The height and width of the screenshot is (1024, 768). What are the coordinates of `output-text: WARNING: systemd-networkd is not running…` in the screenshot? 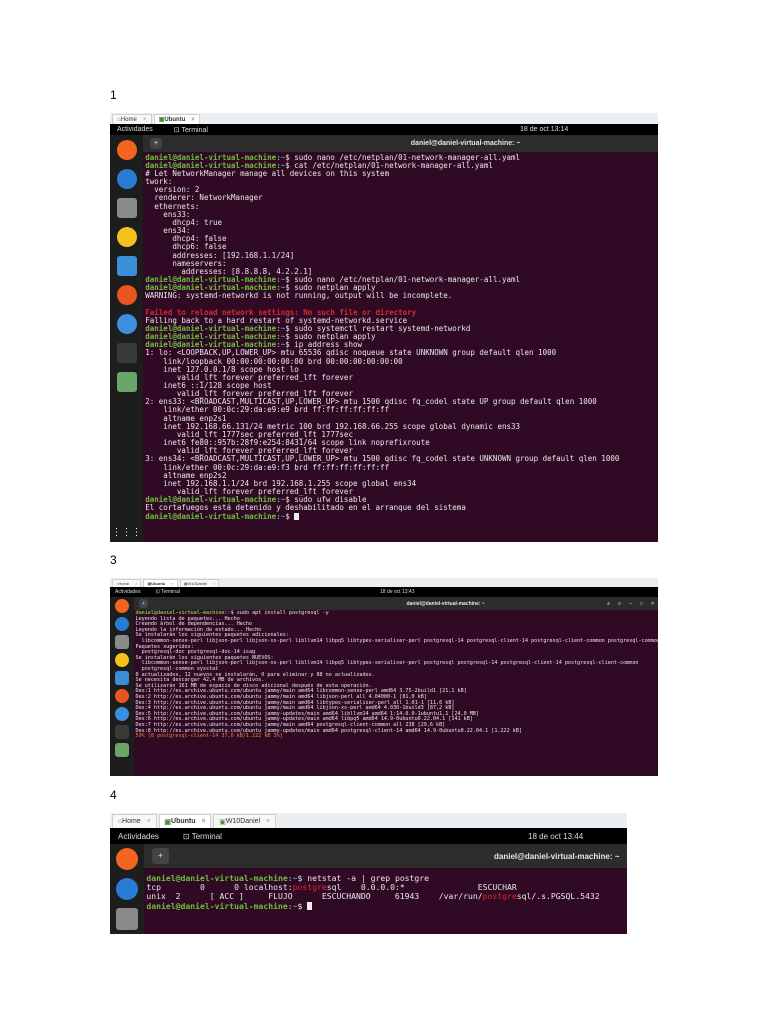 It's located at (299, 296).